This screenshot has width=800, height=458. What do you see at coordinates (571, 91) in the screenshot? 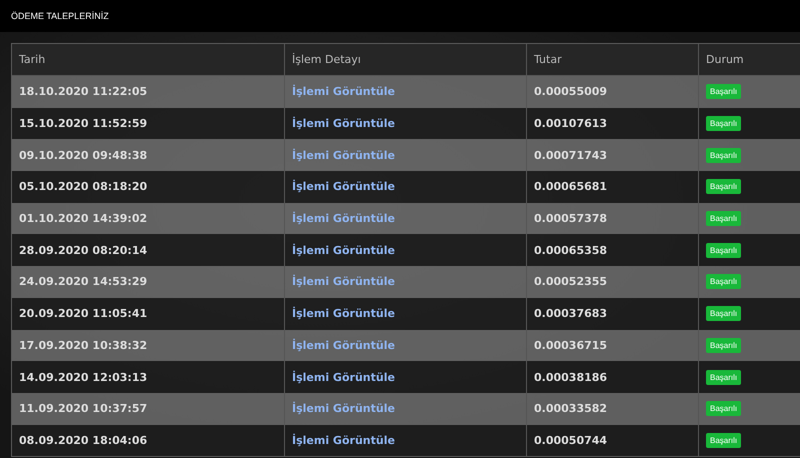
I see `amount-text: 0.00055009` at bounding box center [571, 91].